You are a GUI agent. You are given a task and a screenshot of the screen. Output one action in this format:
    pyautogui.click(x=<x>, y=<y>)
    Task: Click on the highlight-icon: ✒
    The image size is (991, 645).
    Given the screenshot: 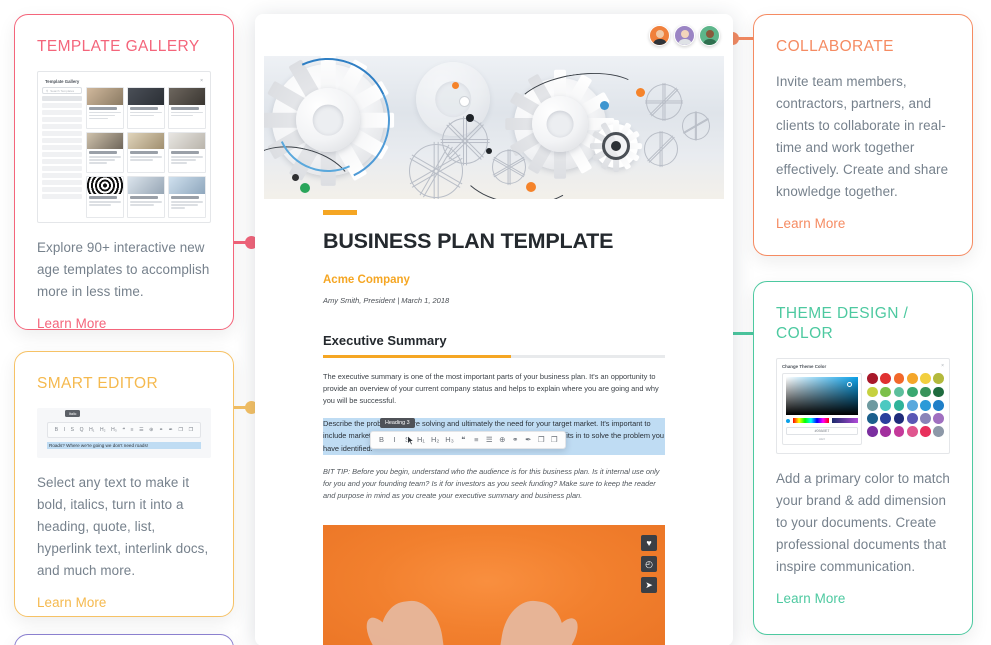 What is the action you would take?
    pyautogui.click(x=528, y=440)
    